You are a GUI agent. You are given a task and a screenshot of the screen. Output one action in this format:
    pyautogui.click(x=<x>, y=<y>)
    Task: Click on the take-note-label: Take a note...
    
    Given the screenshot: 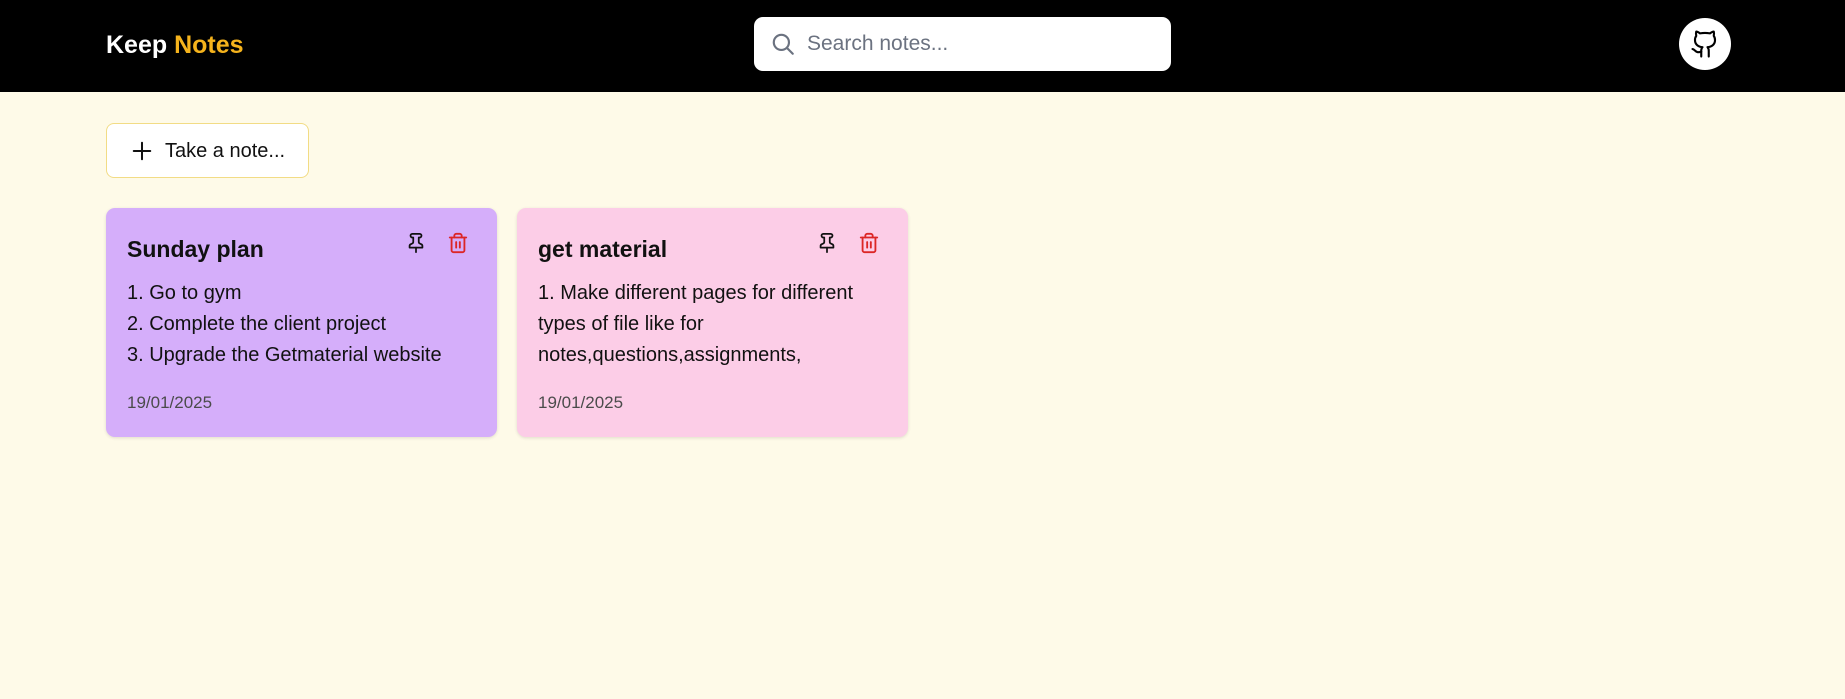 What is the action you would take?
    pyautogui.click(x=225, y=151)
    